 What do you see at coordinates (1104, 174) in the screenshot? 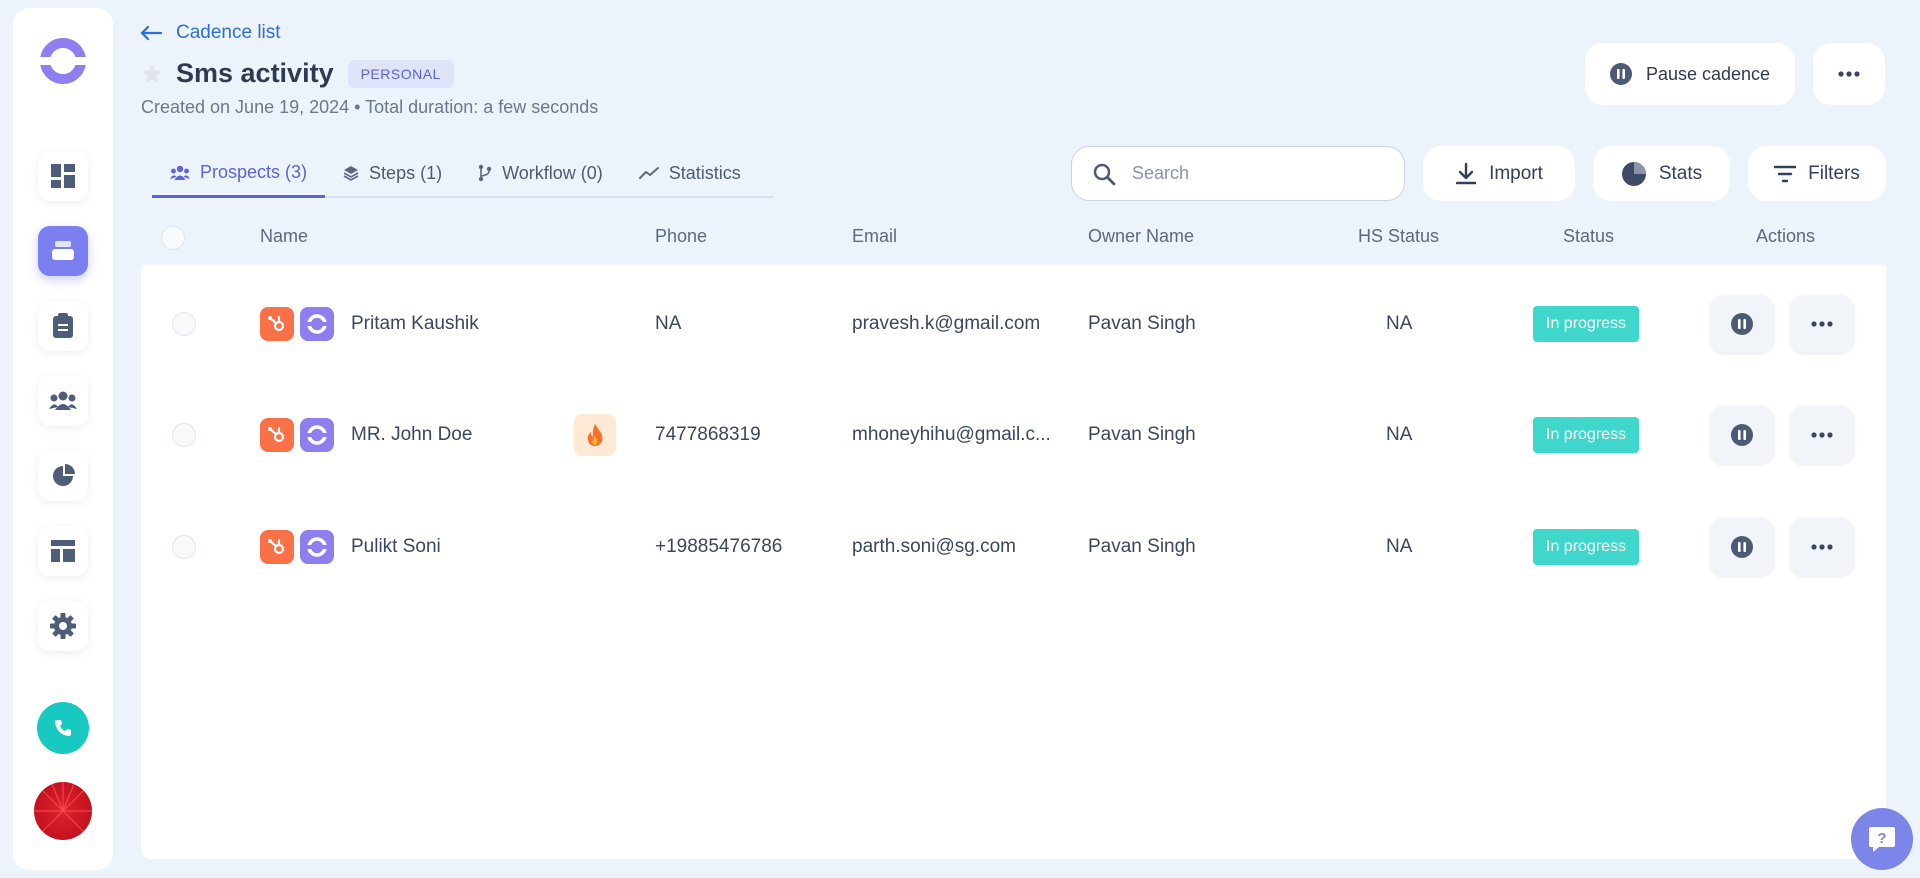
I see `search-icon` at bounding box center [1104, 174].